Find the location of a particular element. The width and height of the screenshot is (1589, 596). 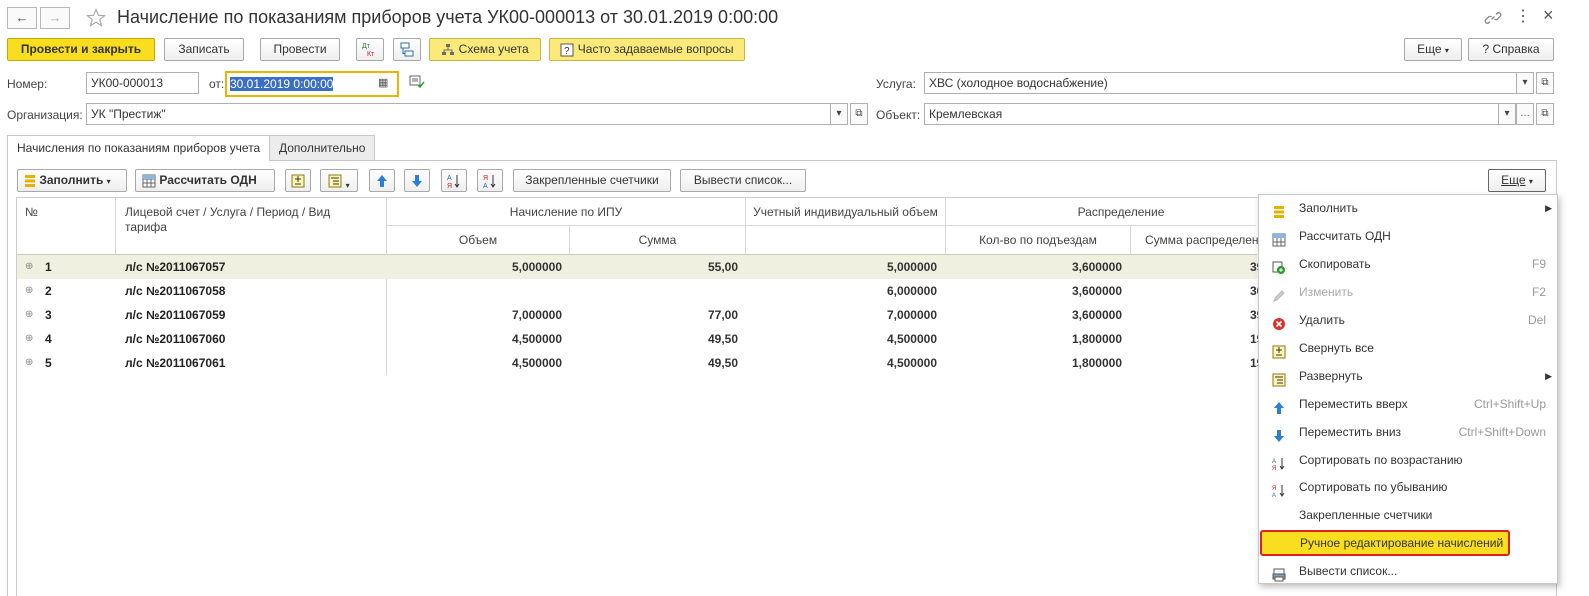

org-field: УК "Престиж" is located at coordinates (467, 114).